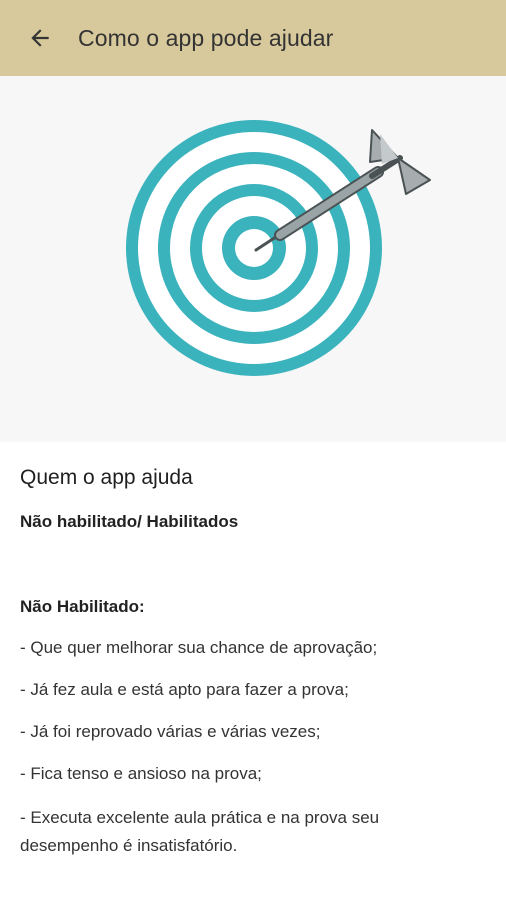 This screenshot has height=900, width=506. I want to click on subtitle: Não habilitado/ Habilitados, so click(129, 521).